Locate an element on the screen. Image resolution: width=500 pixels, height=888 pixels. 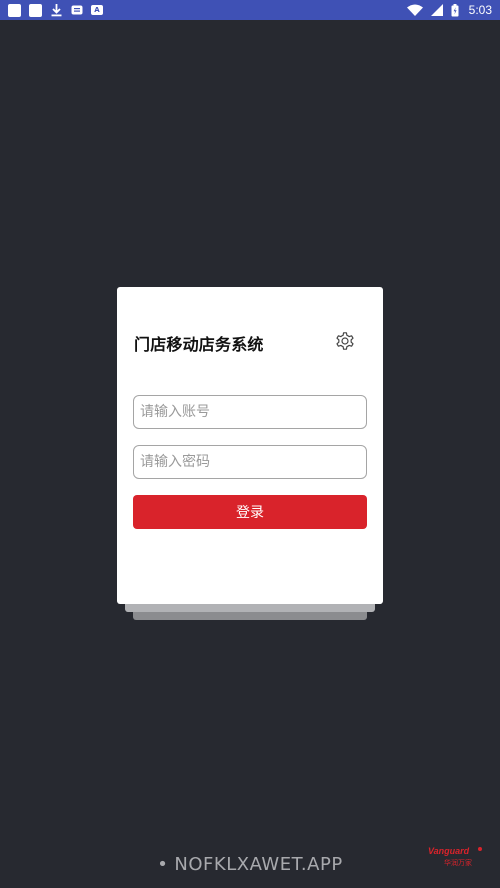
password-input is located at coordinates (250, 462).